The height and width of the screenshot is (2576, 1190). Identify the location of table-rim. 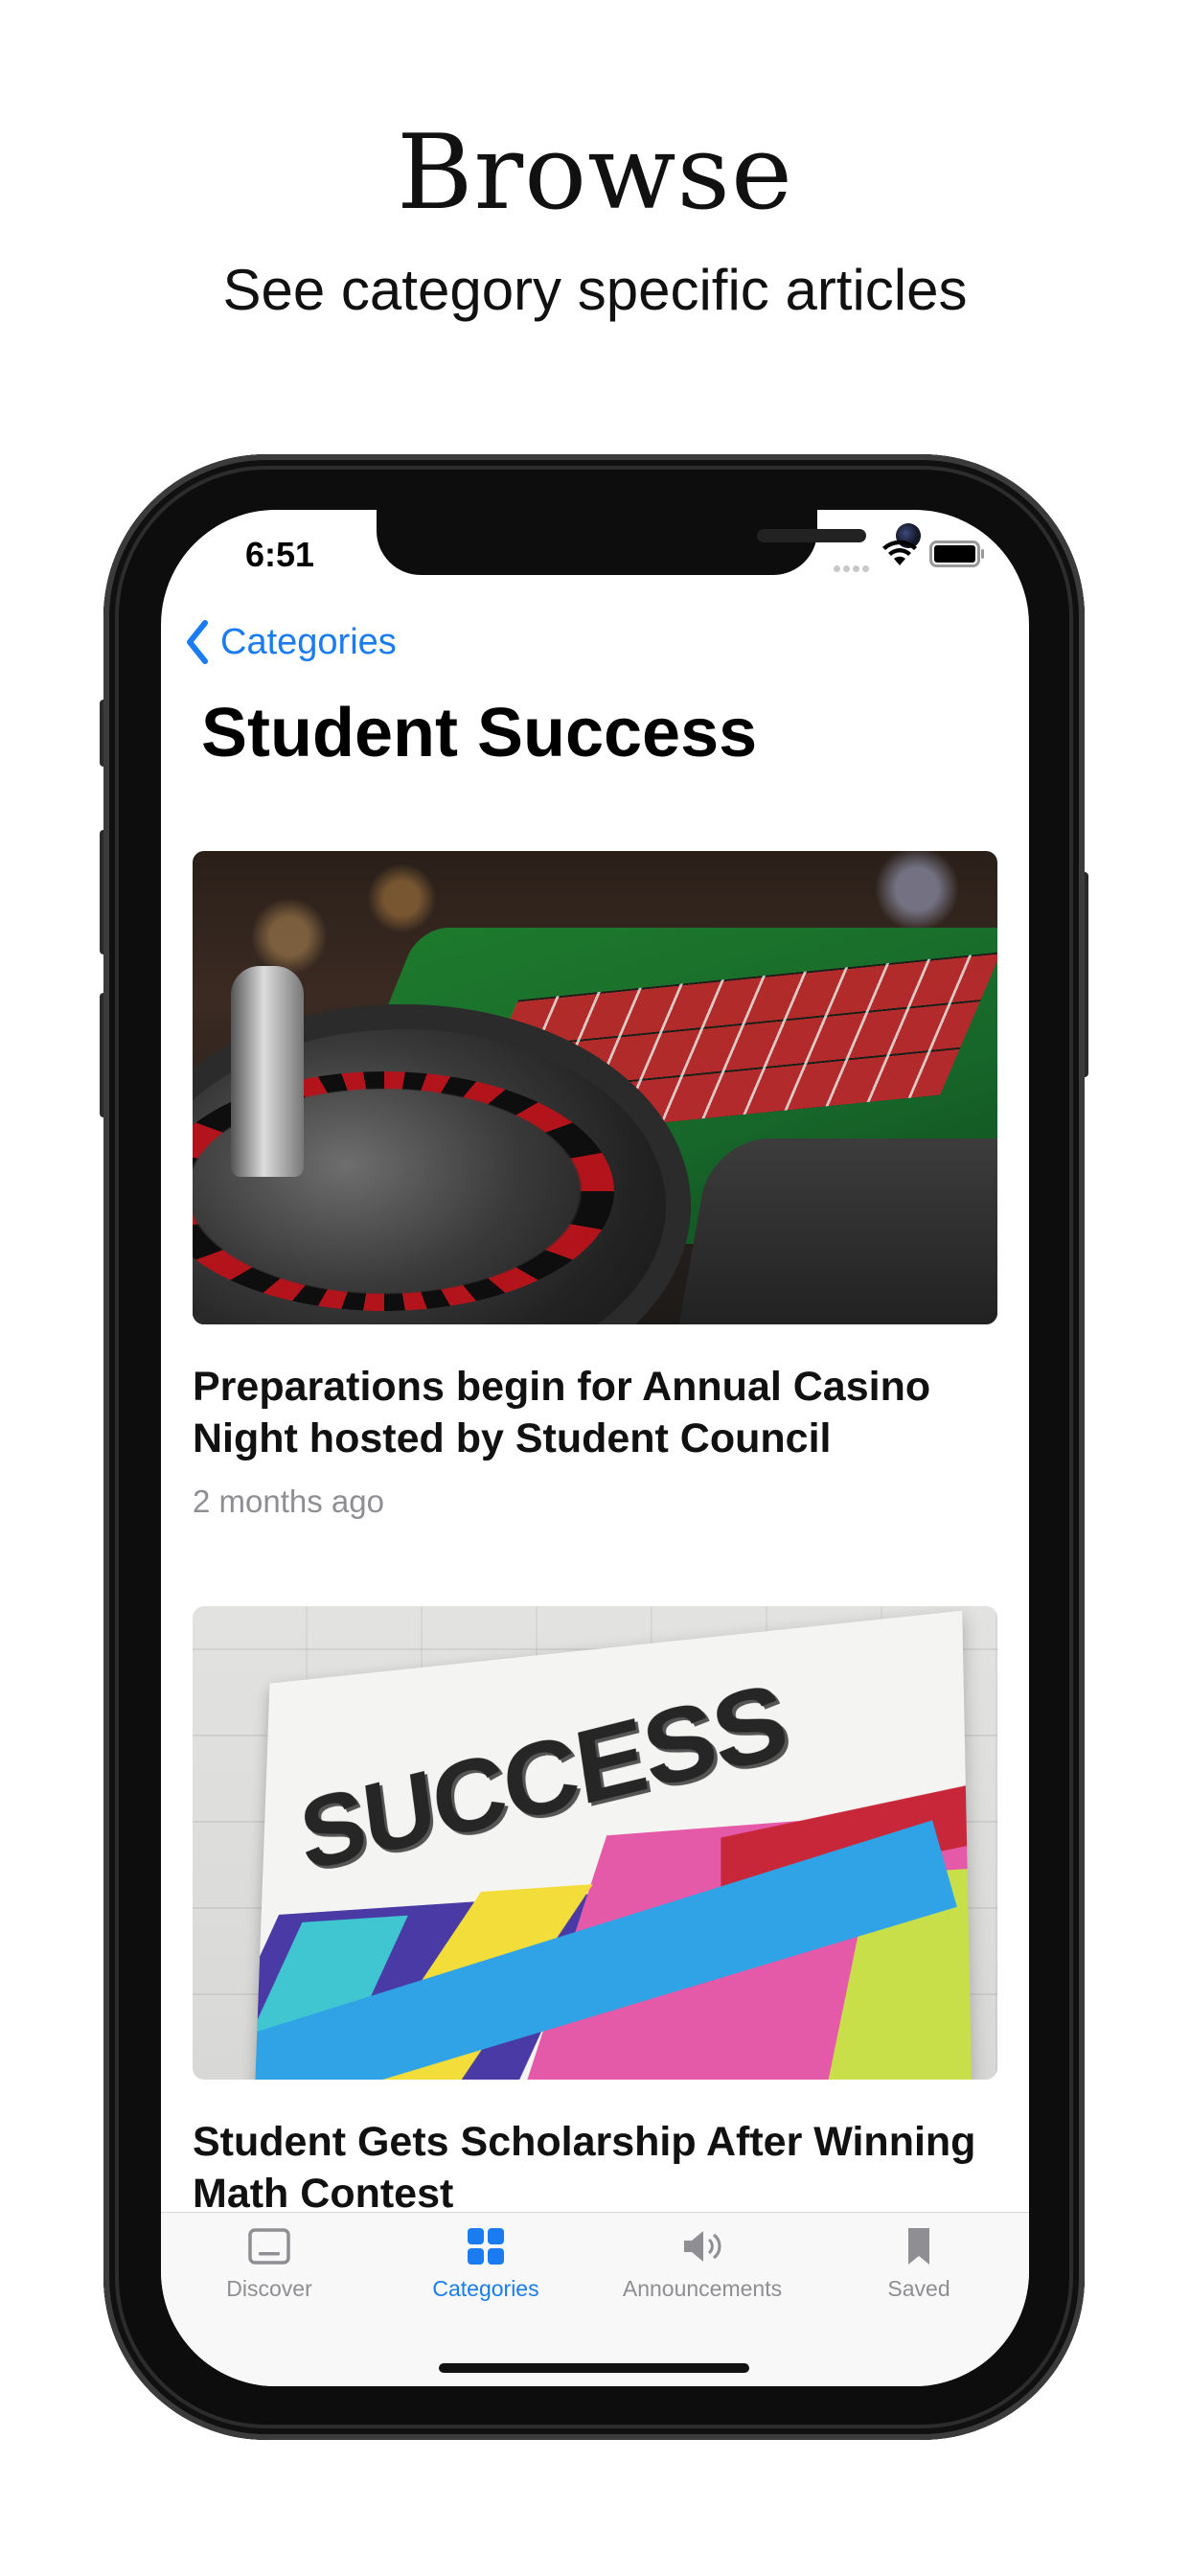
(833, 1231).